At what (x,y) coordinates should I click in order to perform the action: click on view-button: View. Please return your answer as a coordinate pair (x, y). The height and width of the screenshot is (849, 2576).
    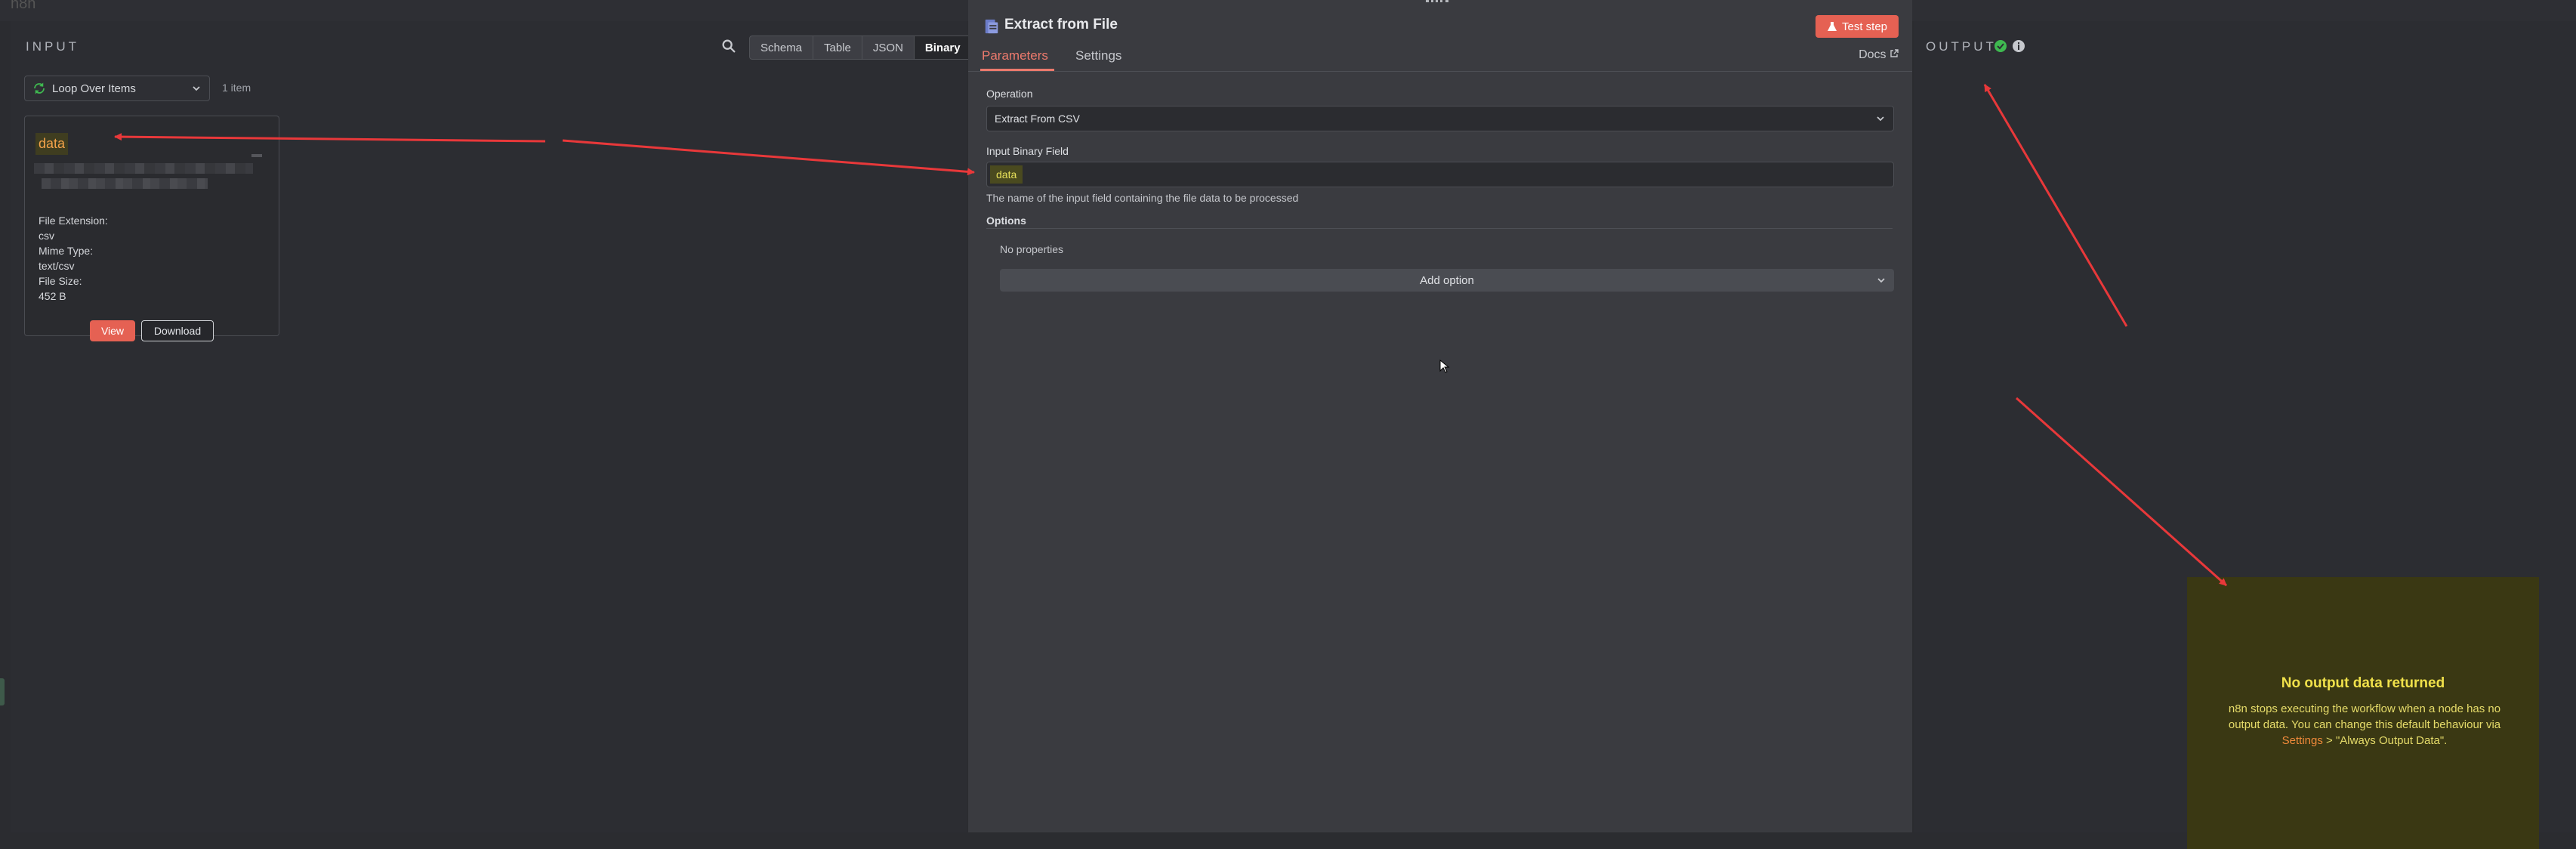
    Looking at the image, I should click on (112, 331).